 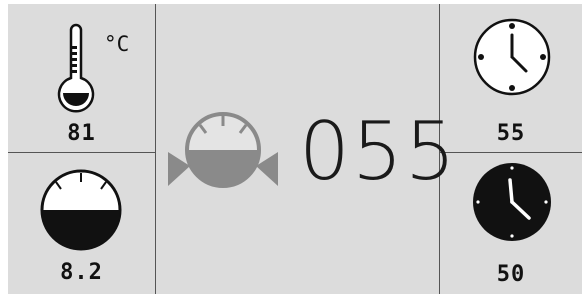 What do you see at coordinates (81, 210) in the screenshot?
I see `half-filled-gauge-icon` at bounding box center [81, 210].